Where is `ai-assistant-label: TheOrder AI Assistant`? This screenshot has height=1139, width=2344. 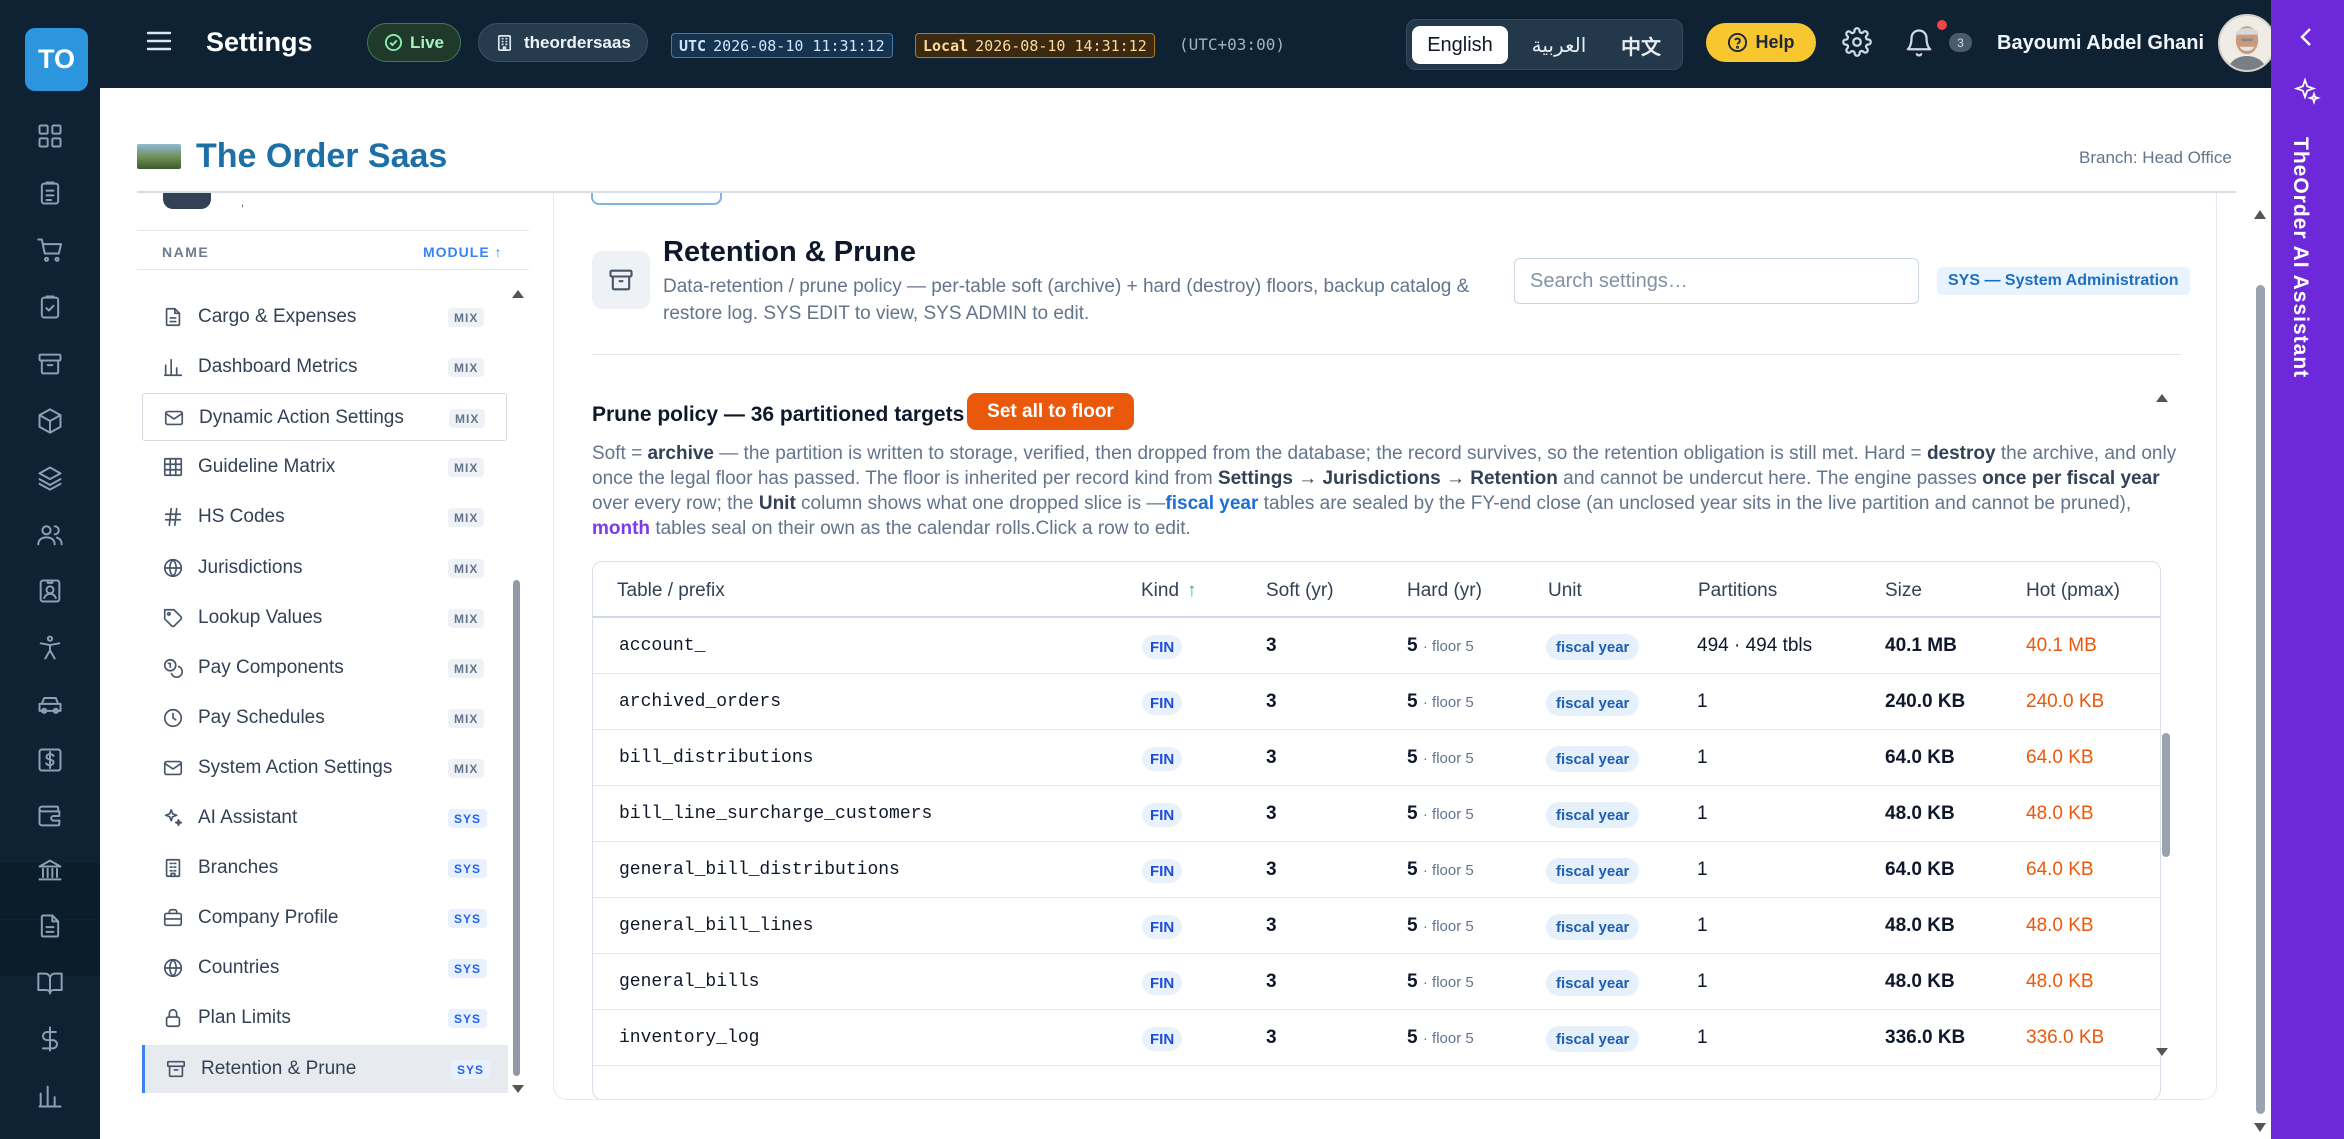
ai-assistant-label: TheOrder AI Assistant is located at coordinates (2300, 257).